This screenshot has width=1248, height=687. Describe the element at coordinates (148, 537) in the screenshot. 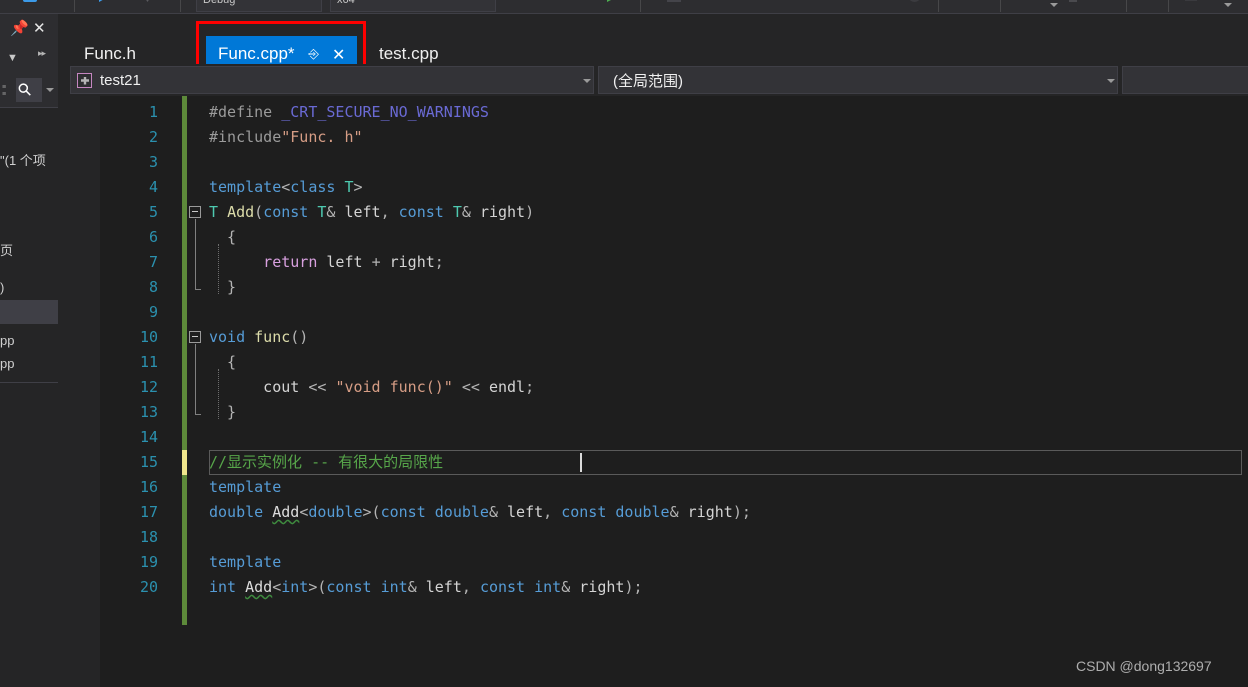

I see `line-number: 18` at that location.